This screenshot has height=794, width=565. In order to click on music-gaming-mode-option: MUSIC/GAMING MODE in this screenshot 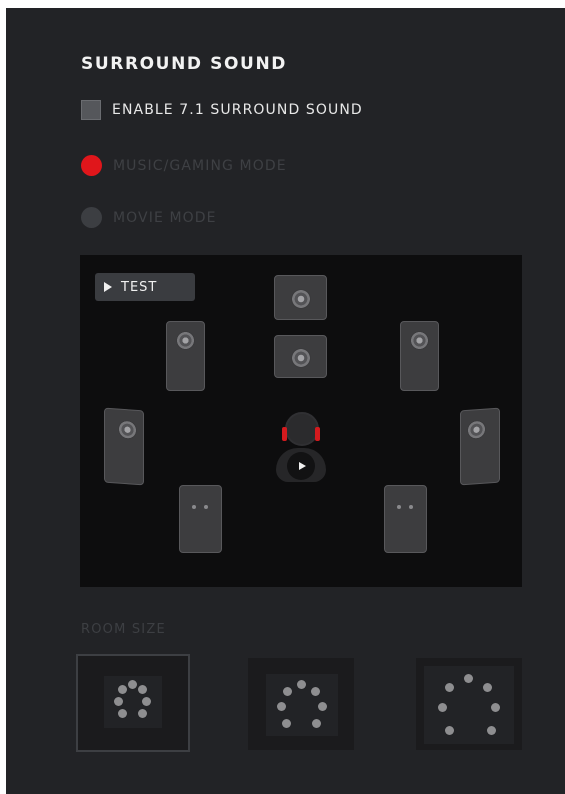, I will do `click(184, 165)`.